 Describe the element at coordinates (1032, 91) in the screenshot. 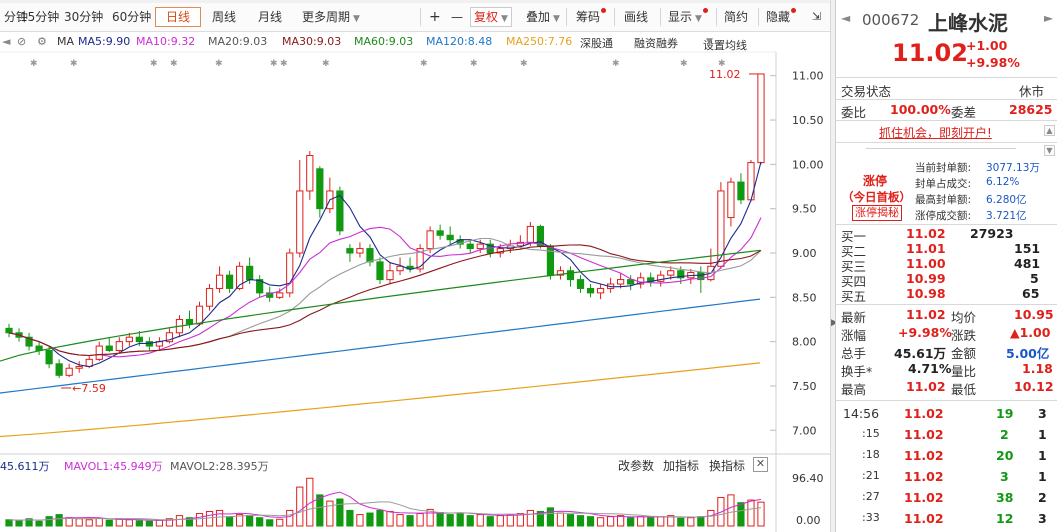

I see `status-value: 休市` at that location.